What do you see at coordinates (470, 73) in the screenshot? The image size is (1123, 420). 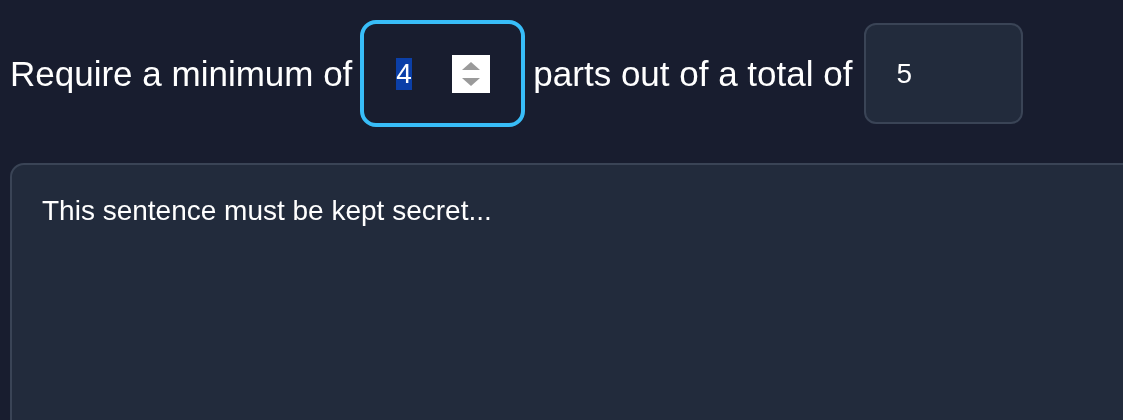 I see `spinner-arrows-icon` at bounding box center [470, 73].